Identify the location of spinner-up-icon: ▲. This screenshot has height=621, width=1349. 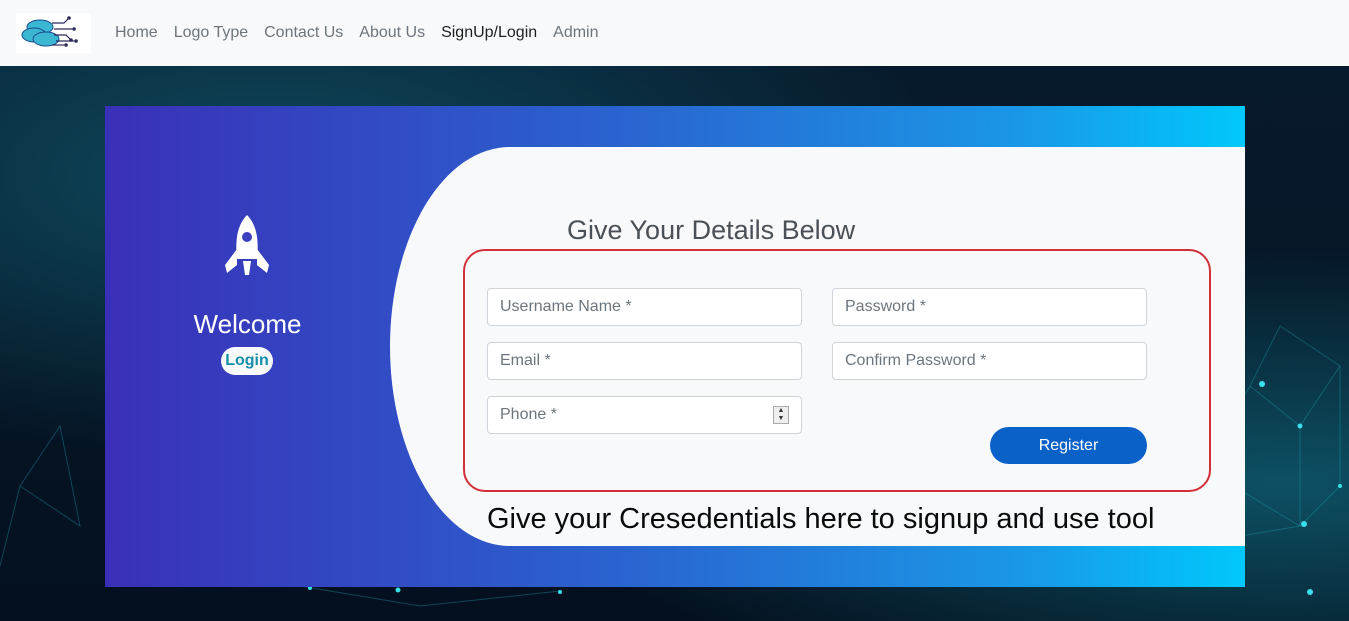
(781, 411).